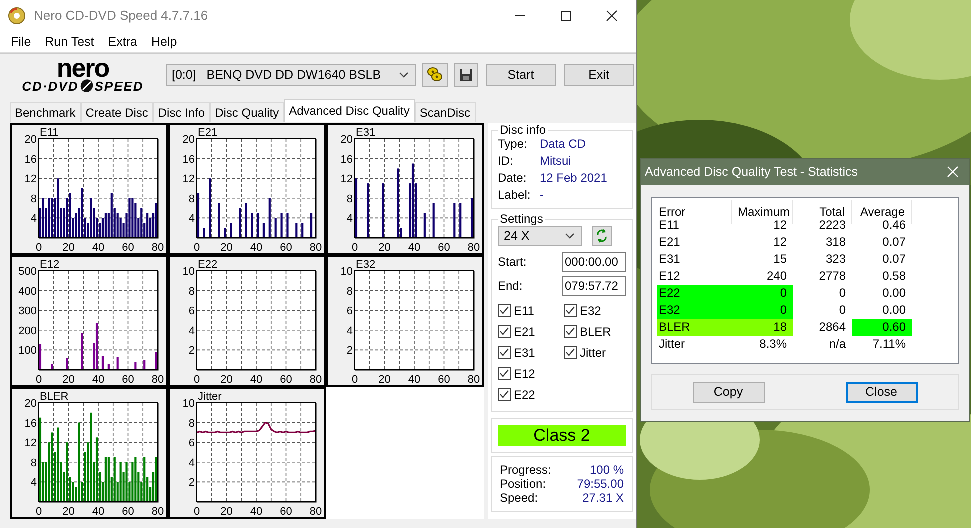  What do you see at coordinates (694, 310) in the screenshot?
I see `table-cell: E32` at bounding box center [694, 310].